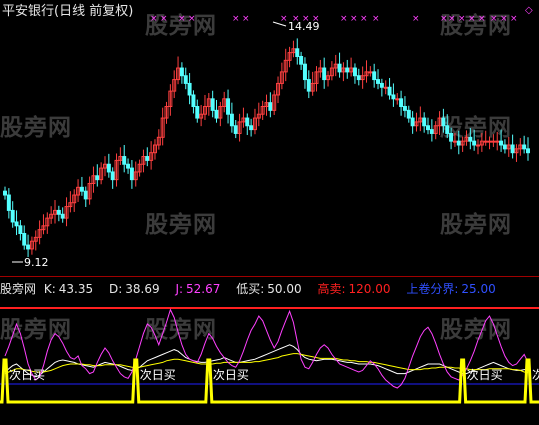  What do you see at coordinates (356, 289) in the screenshot?
I see `high-sell-legend: 高卖: 120.00` at bounding box center [356, 289].